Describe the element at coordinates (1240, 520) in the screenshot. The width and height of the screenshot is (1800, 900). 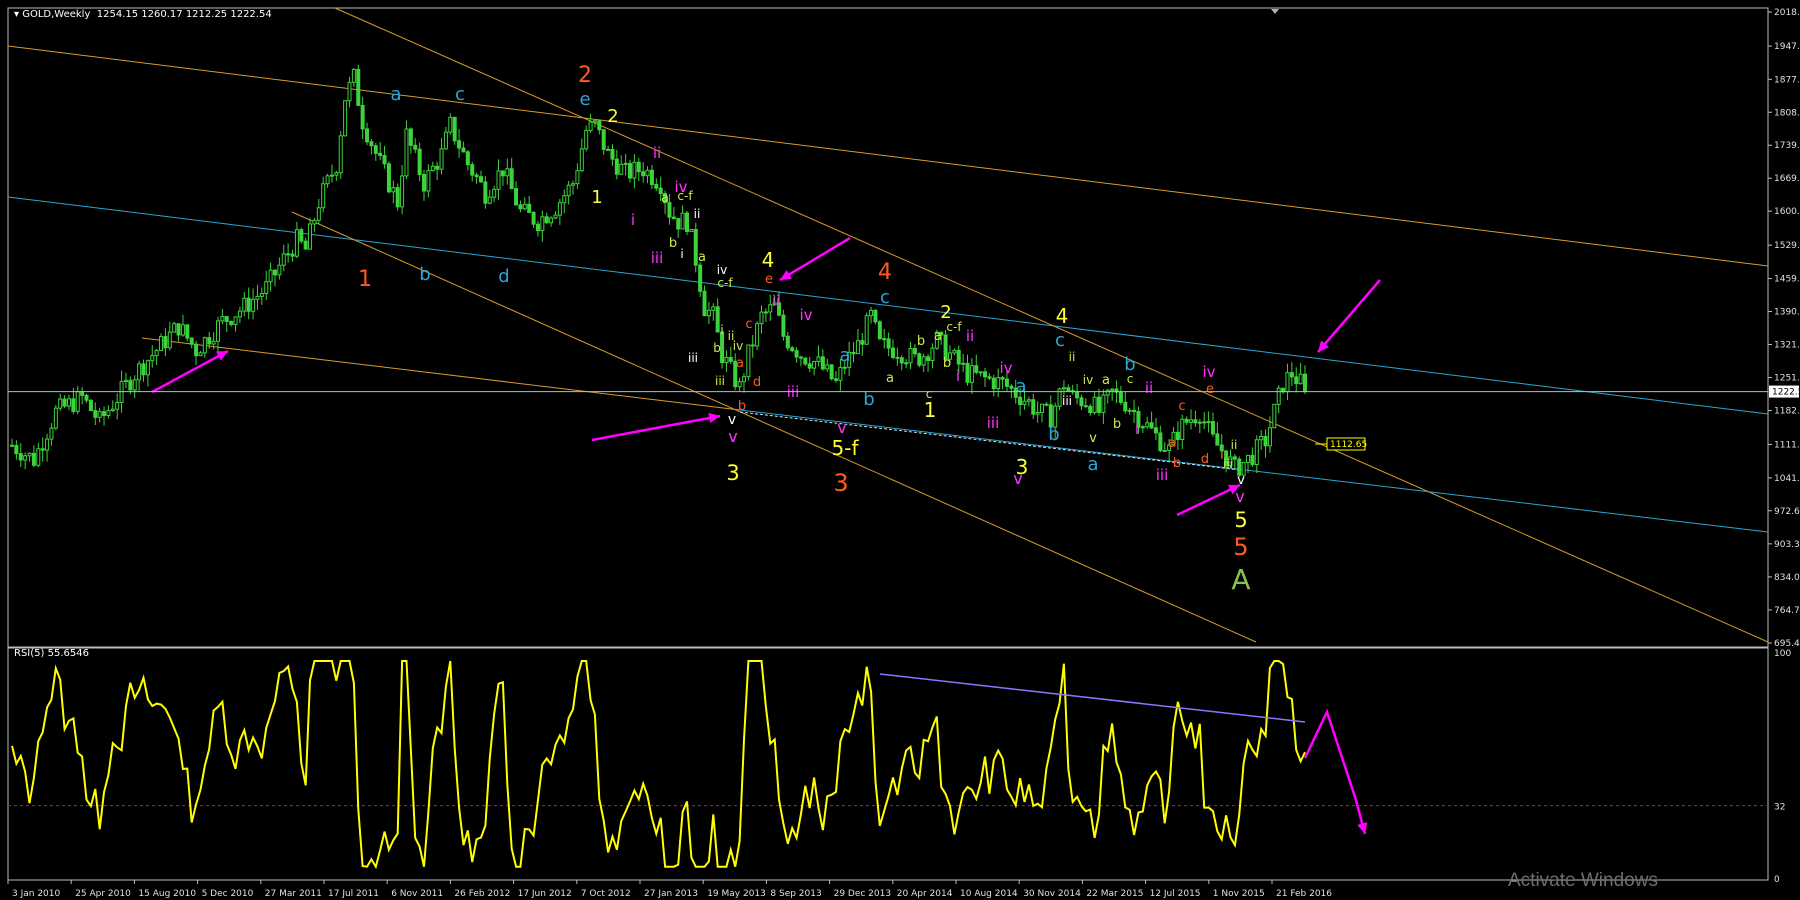
I see `wave-label: 5` at that location.